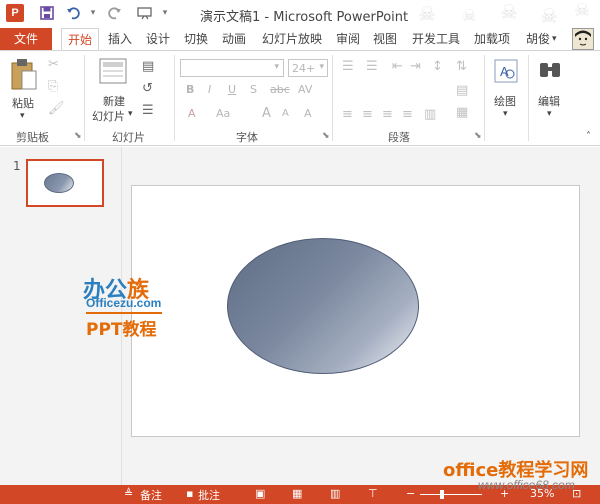  I want to click on normal-view-icon: ▣, so click(260, 493).